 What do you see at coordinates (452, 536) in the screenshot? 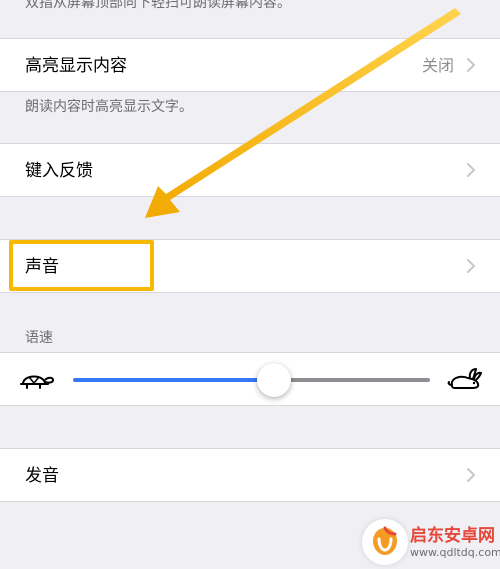
I see `watermark-name: 启东安卓网` at bounding box center [452, 536].